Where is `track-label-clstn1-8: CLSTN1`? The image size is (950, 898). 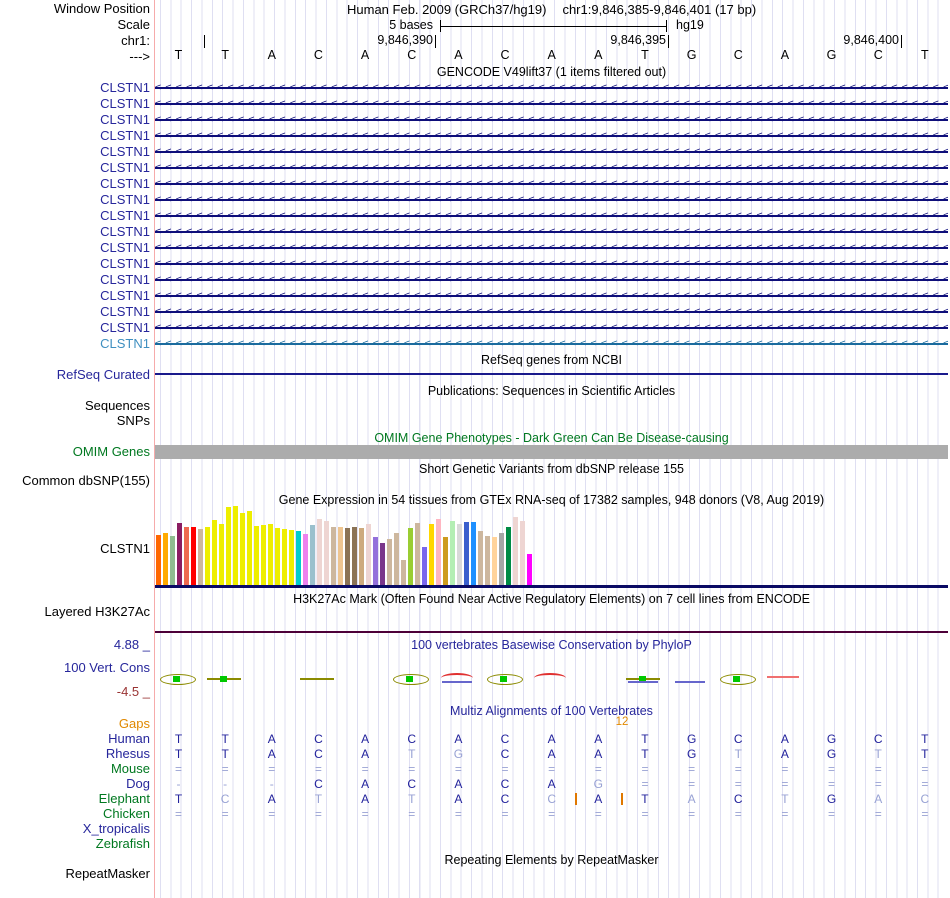
track-label-clstn1-8: CLSTN1 is located at coordinates (75, 200).